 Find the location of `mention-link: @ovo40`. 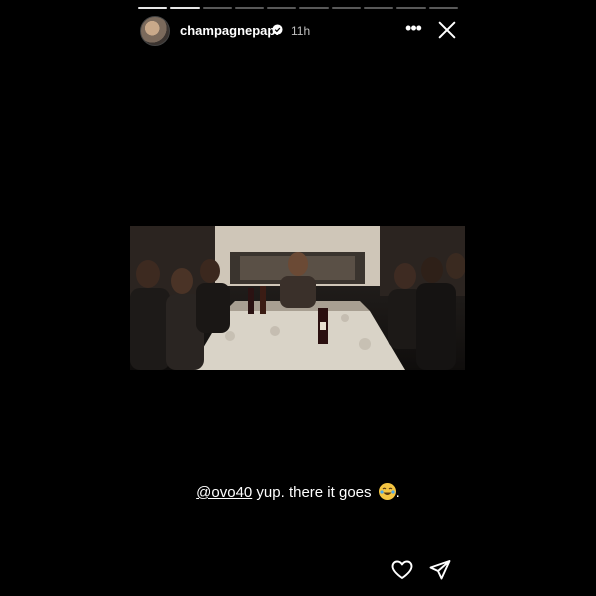

mention-link: @ovo40 is located at coordinates (224, 492).